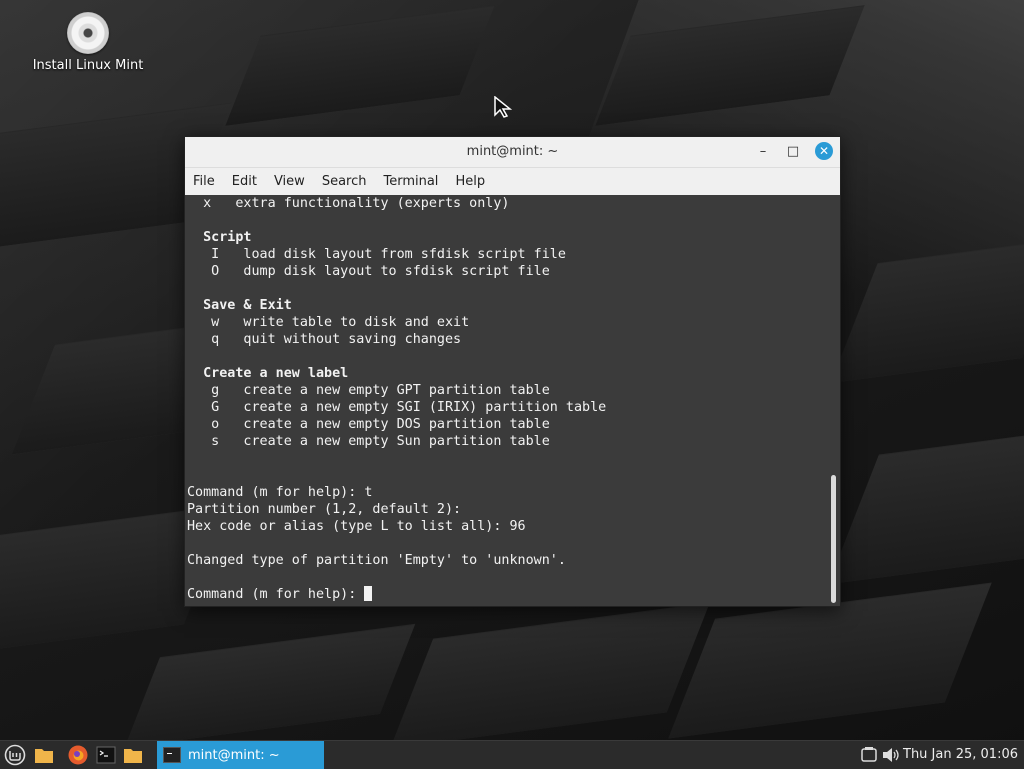 The image size is (1024, 769). I want to click on terminal-line: Save & Exit, so click(239, 305).